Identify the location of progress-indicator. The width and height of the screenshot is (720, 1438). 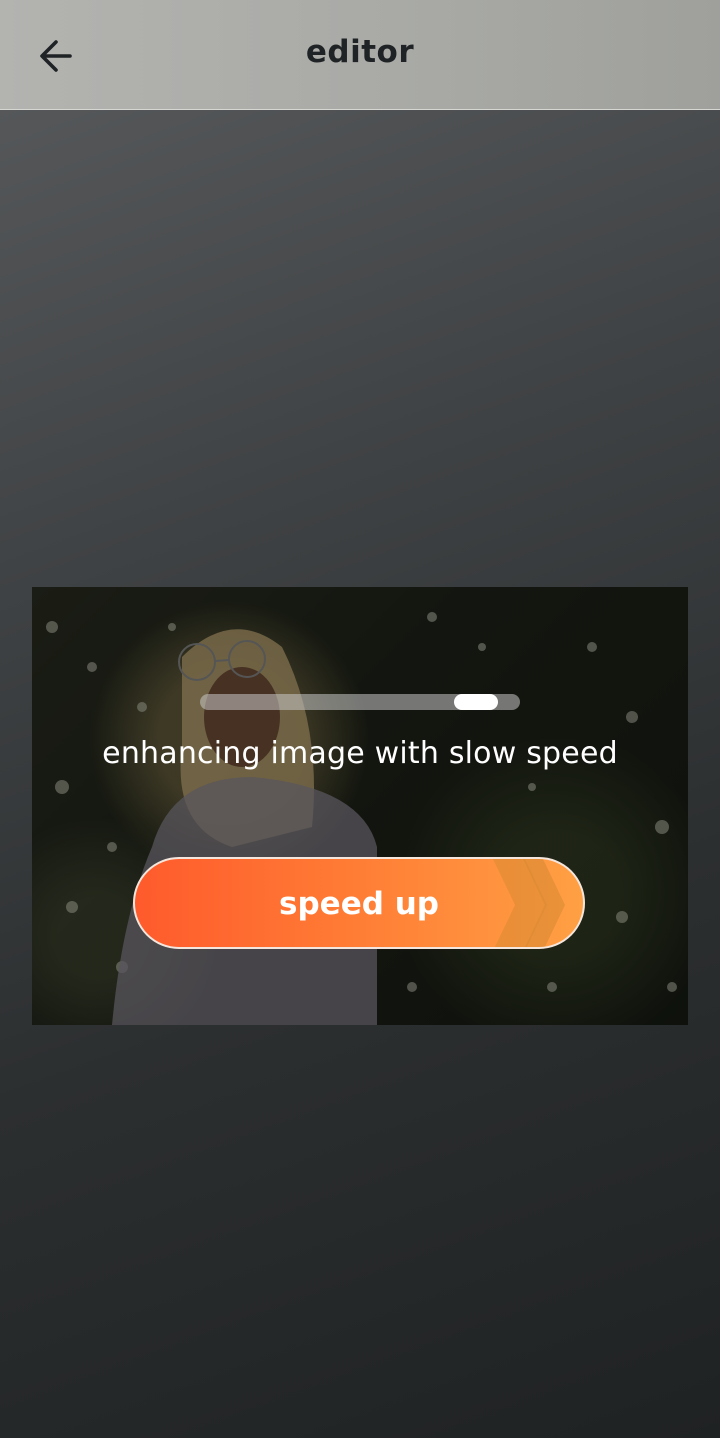
(476, 702).